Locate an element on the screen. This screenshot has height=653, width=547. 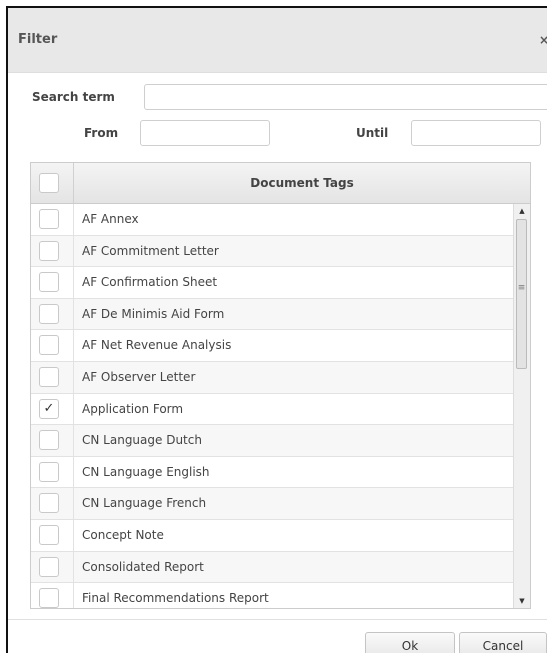
ok-button: Ok is located at coordinates (410, 642).